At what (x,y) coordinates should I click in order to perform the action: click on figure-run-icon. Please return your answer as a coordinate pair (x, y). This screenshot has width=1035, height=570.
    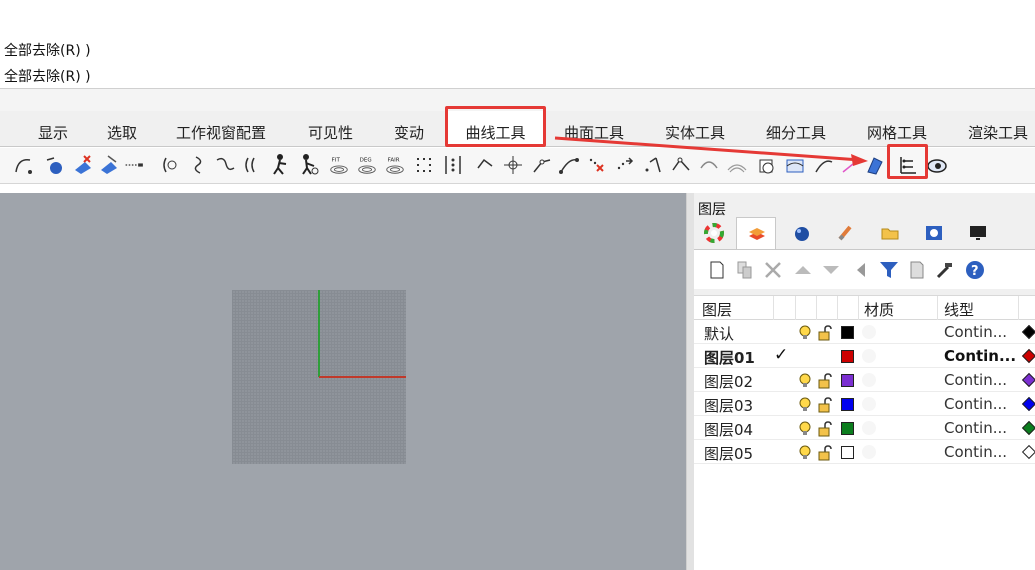
    Looking at the image, I should click on (281, 165).